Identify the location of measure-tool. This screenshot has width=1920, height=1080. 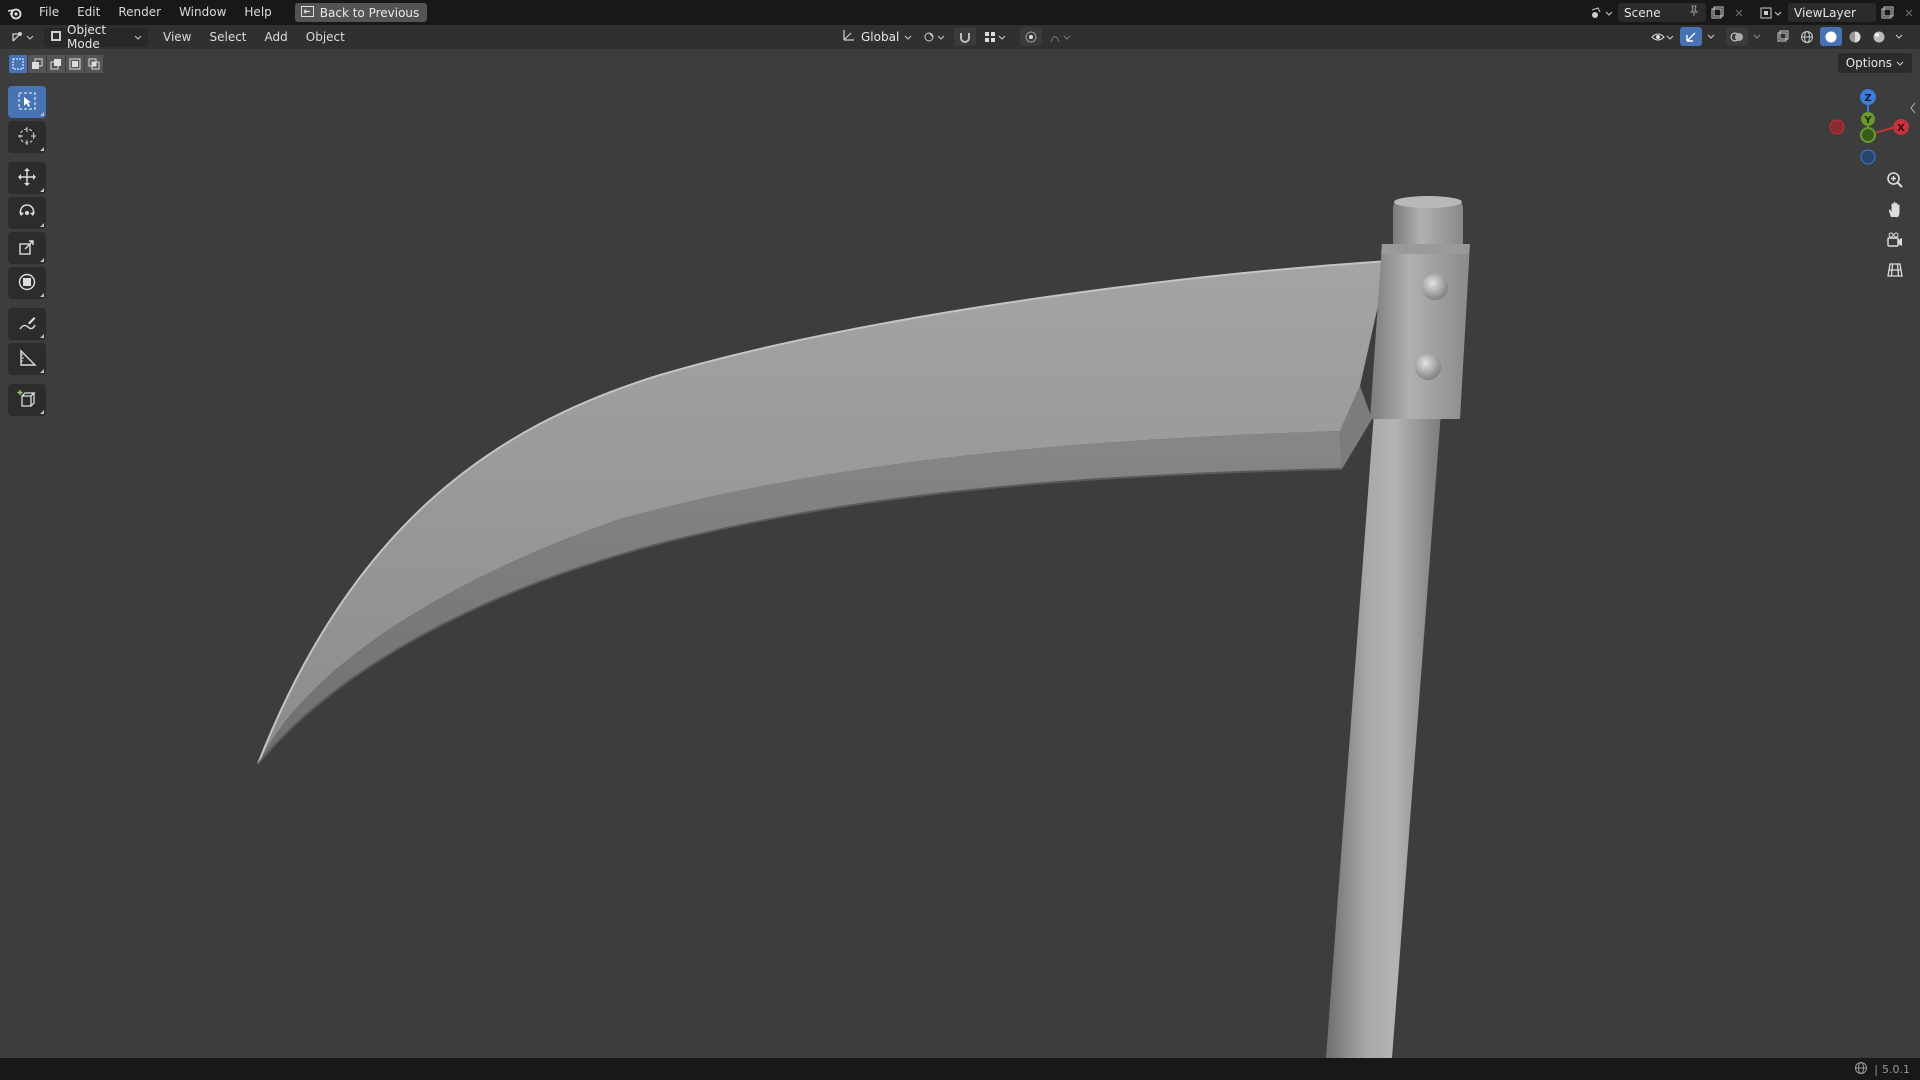
(27, 359).